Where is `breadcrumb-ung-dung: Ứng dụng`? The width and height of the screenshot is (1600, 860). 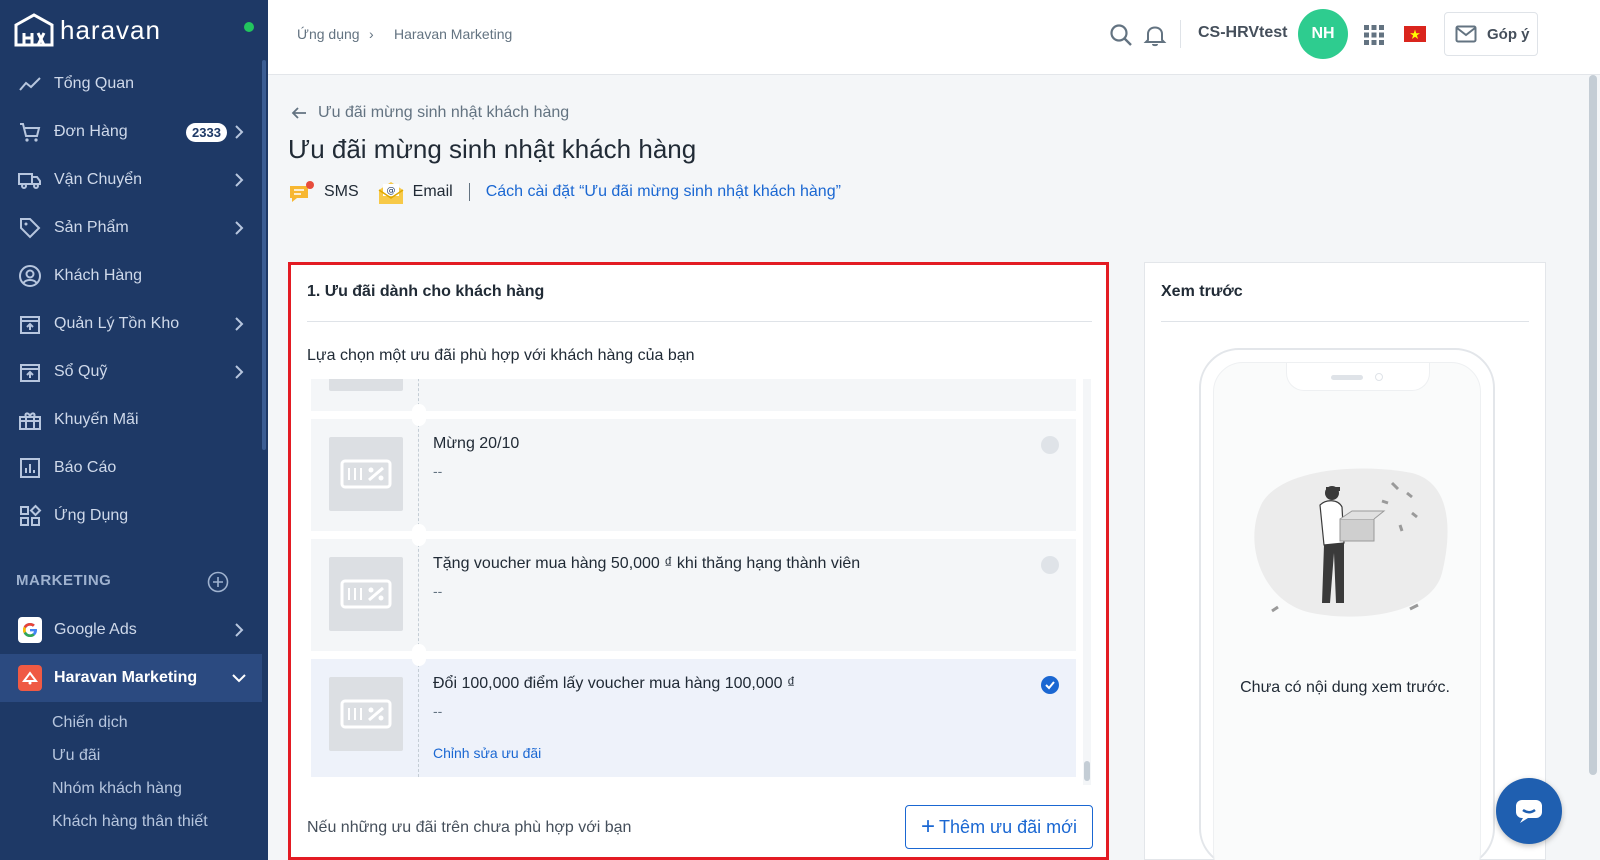
breadcrumb-ung-dung: Ứng dụng is located at coordinates (328, 34).